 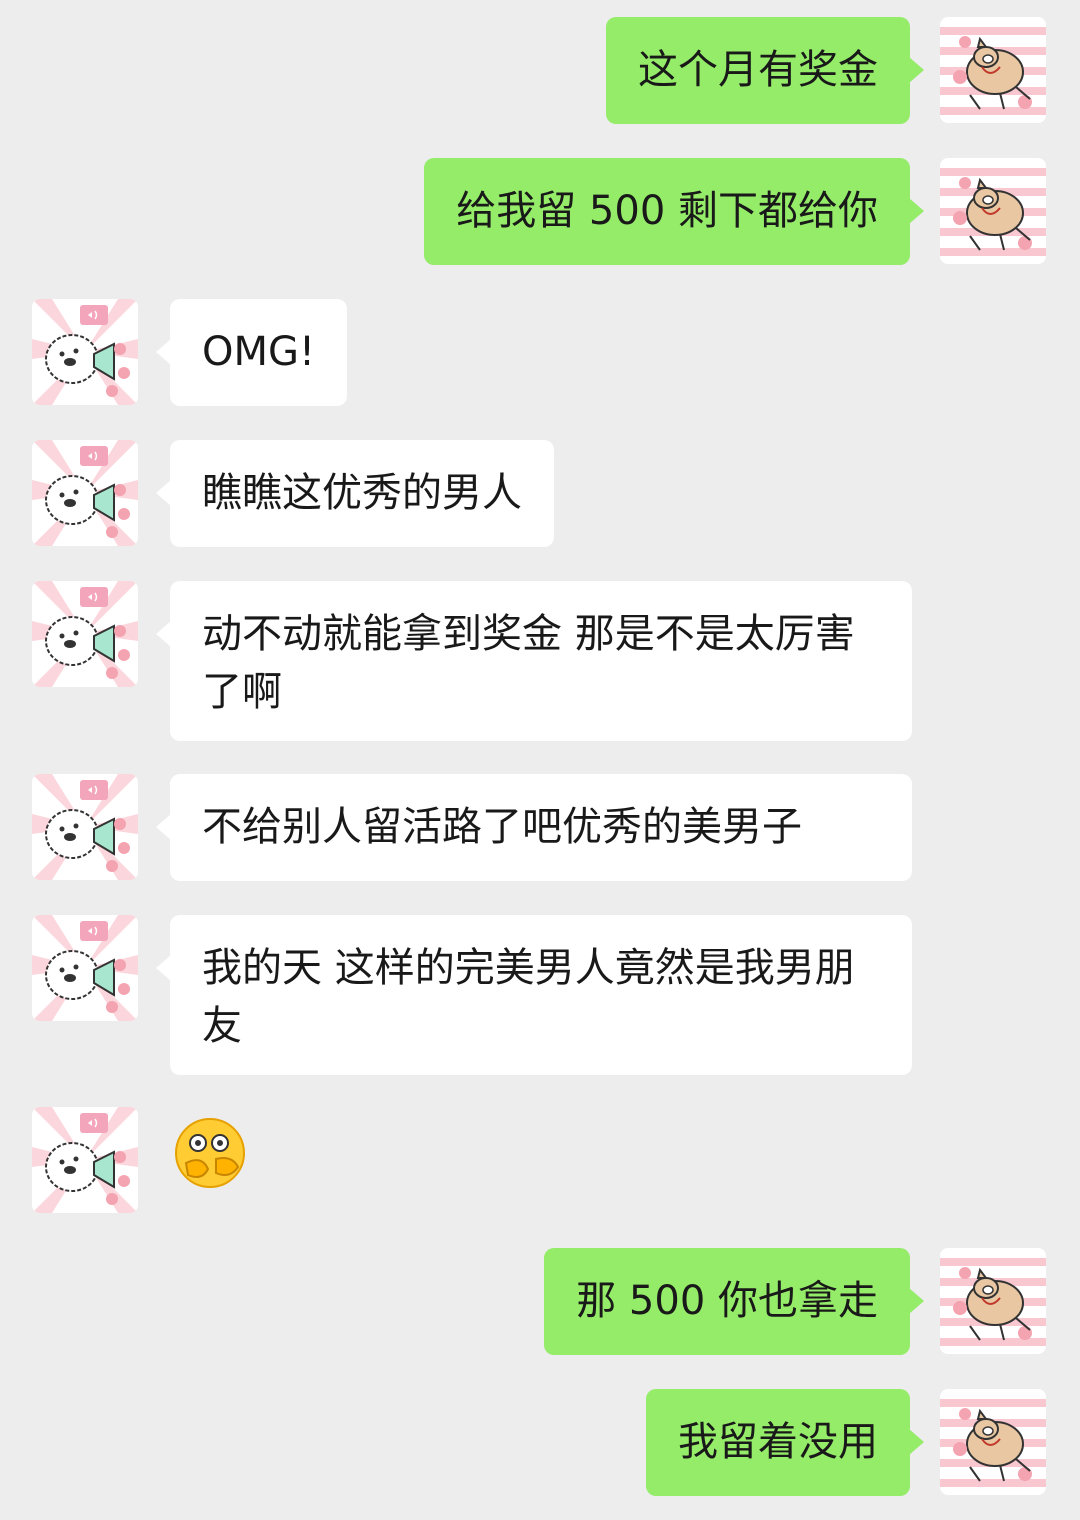 What do you see at coordinates (210, 1153) in the screenshot?
I see `shy-face-emoji-icon` at bounding box center [210, 1153].